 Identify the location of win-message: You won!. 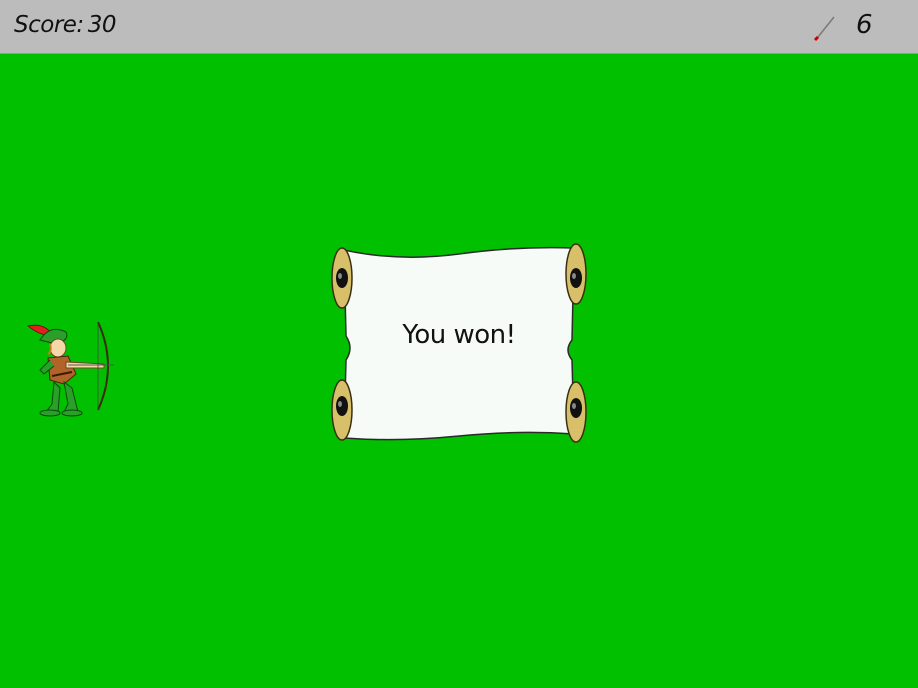
(459, 335).